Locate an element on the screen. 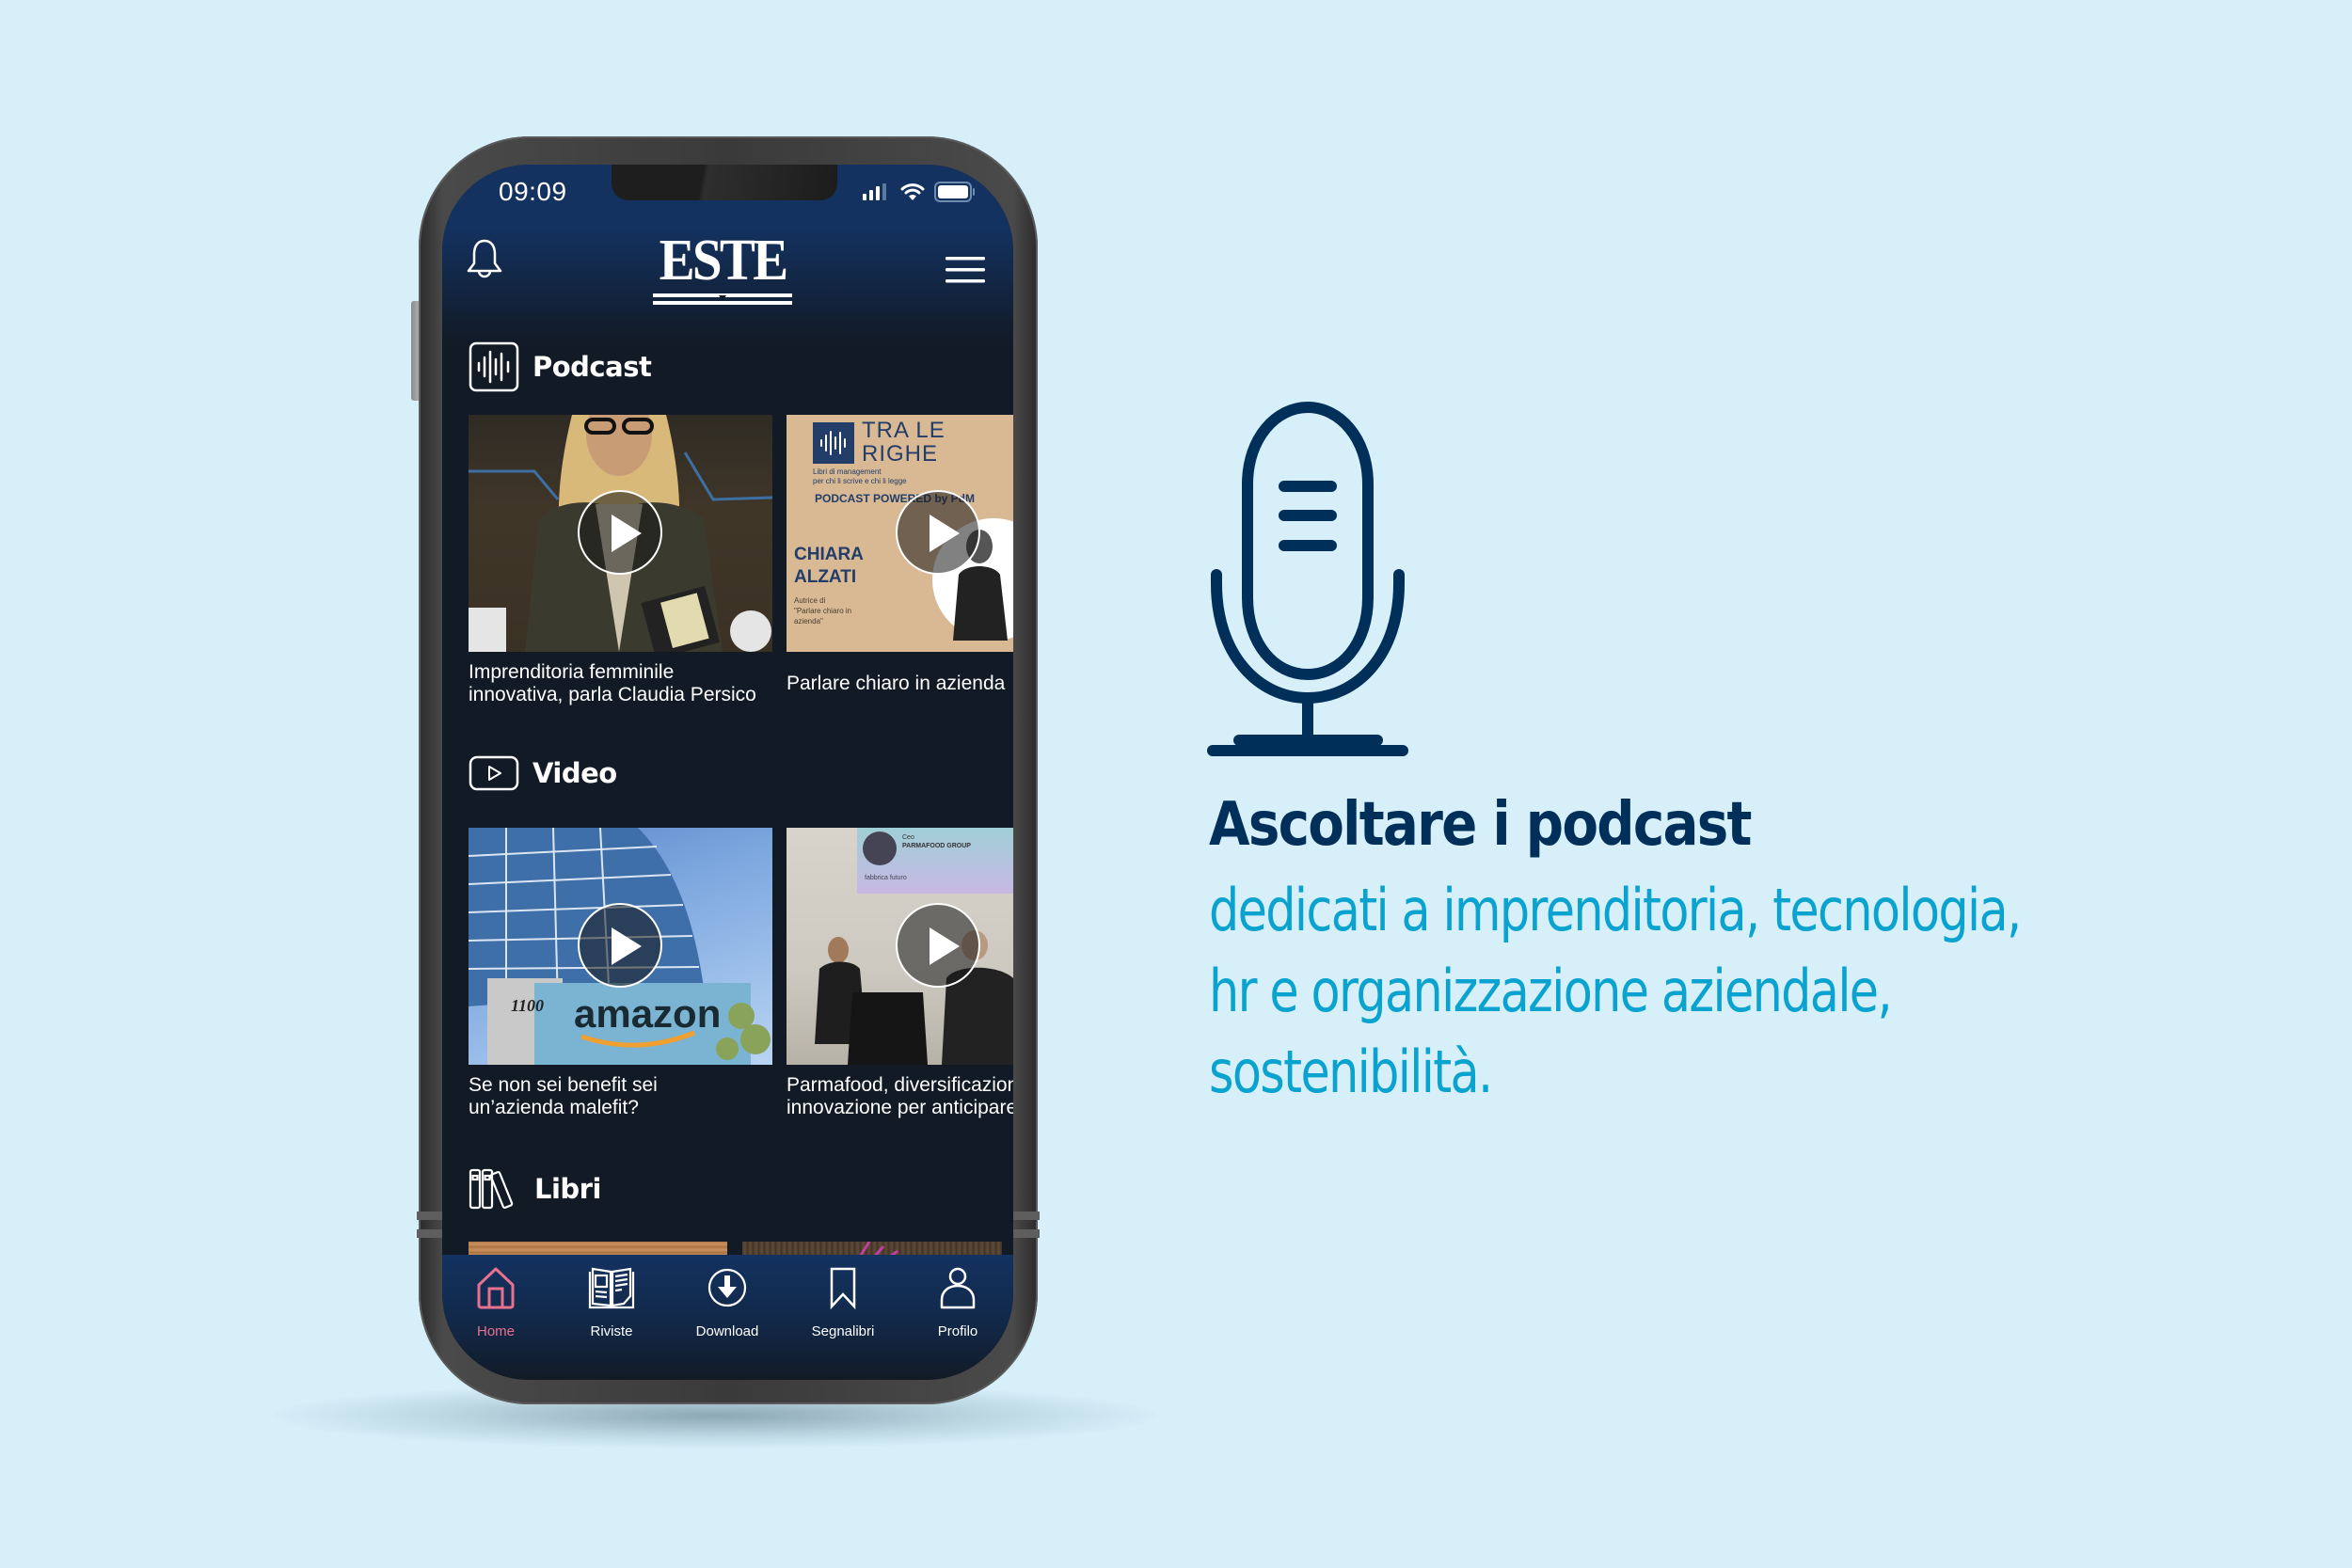 Image resolution: width=2352 pixels, height=1568 pixels. status-icons is located at coordinates (919, 192).